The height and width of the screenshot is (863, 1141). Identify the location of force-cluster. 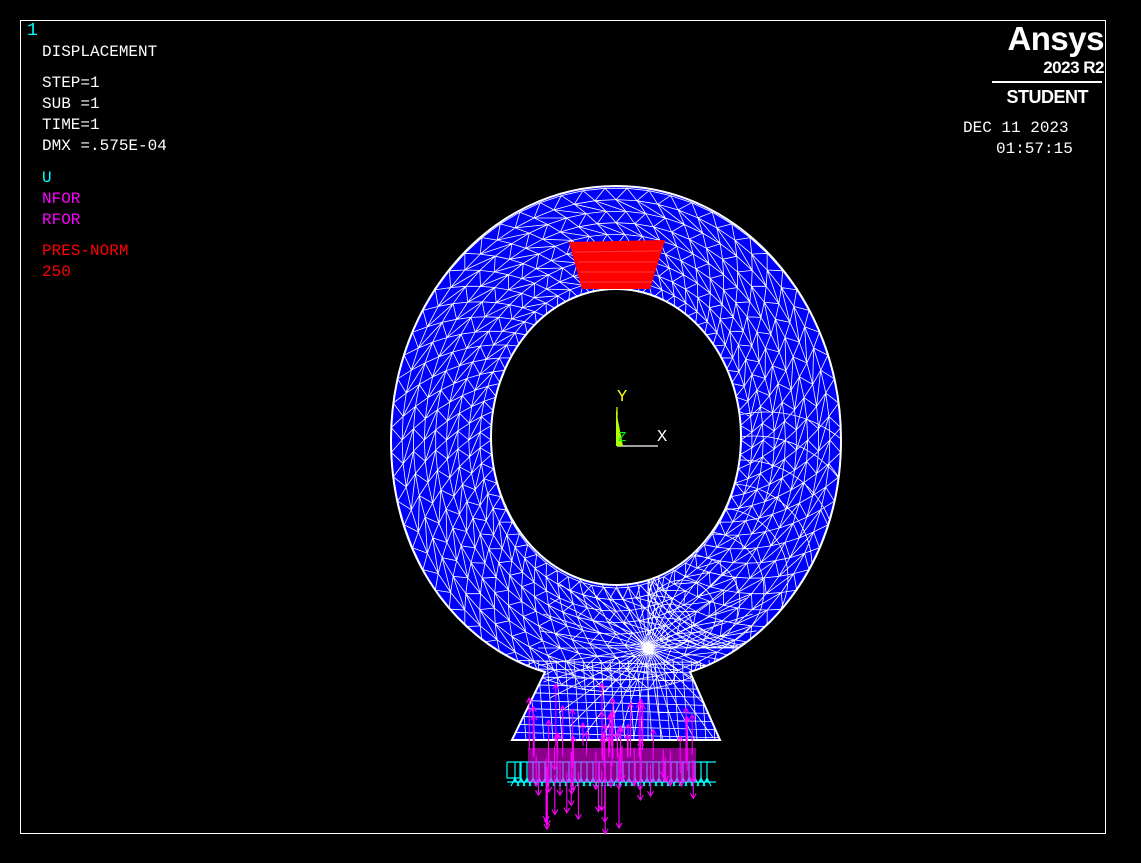
(612, 765).